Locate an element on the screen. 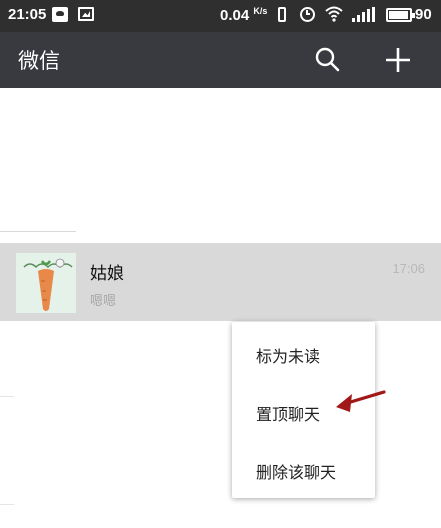 The width and height of the screenshot is (441, 528). menu-item-label: 标为未读 is located at coordinates (288, 356).